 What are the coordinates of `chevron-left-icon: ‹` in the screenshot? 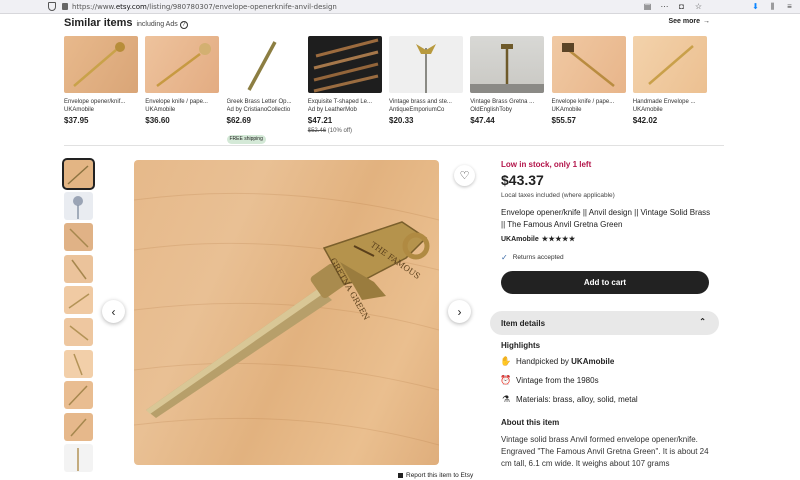 It's located at (113, 311).